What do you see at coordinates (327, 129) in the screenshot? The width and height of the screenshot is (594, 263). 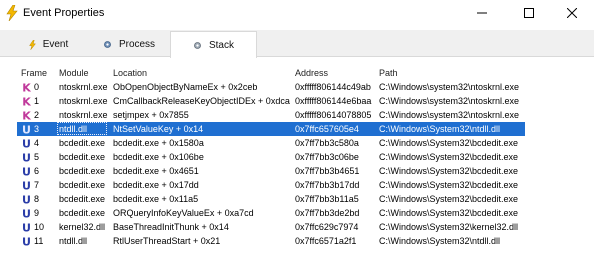 I see `address-cell: 0x7ffc657605e4` at bounding box center [327, 129].